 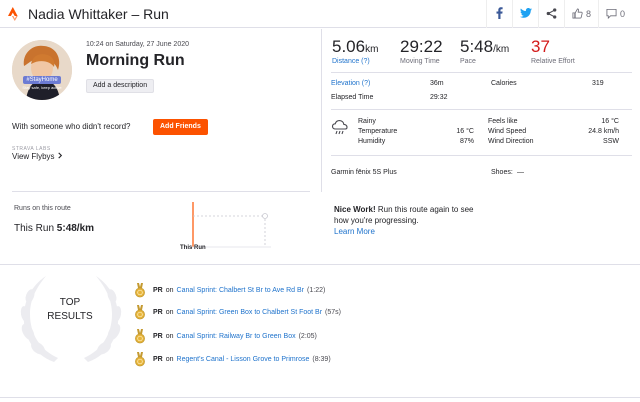 What do you see at coordinates (320, 14) in the screenshot?
I see `activity-header: Nadia Whittaker – Run 8 0` at bounding box center [320, 14].